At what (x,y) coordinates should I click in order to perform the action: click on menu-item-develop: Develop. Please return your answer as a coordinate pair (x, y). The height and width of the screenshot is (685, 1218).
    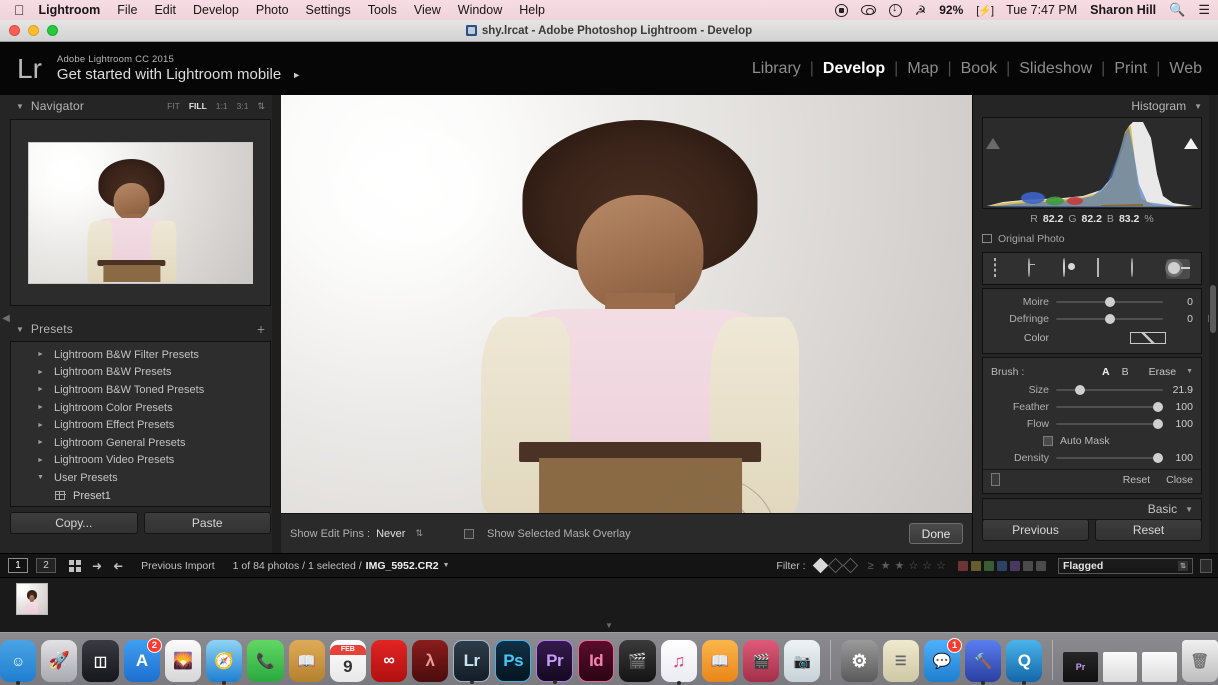
    Looking at the image, I should click on (216, 10).